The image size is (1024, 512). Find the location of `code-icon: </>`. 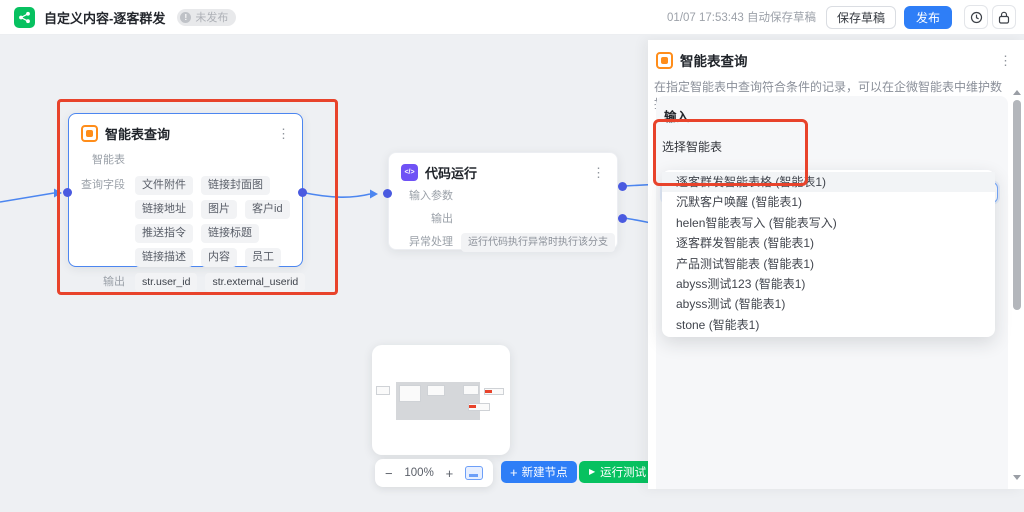

code-icon: </> is located at coordinates (409, 172).